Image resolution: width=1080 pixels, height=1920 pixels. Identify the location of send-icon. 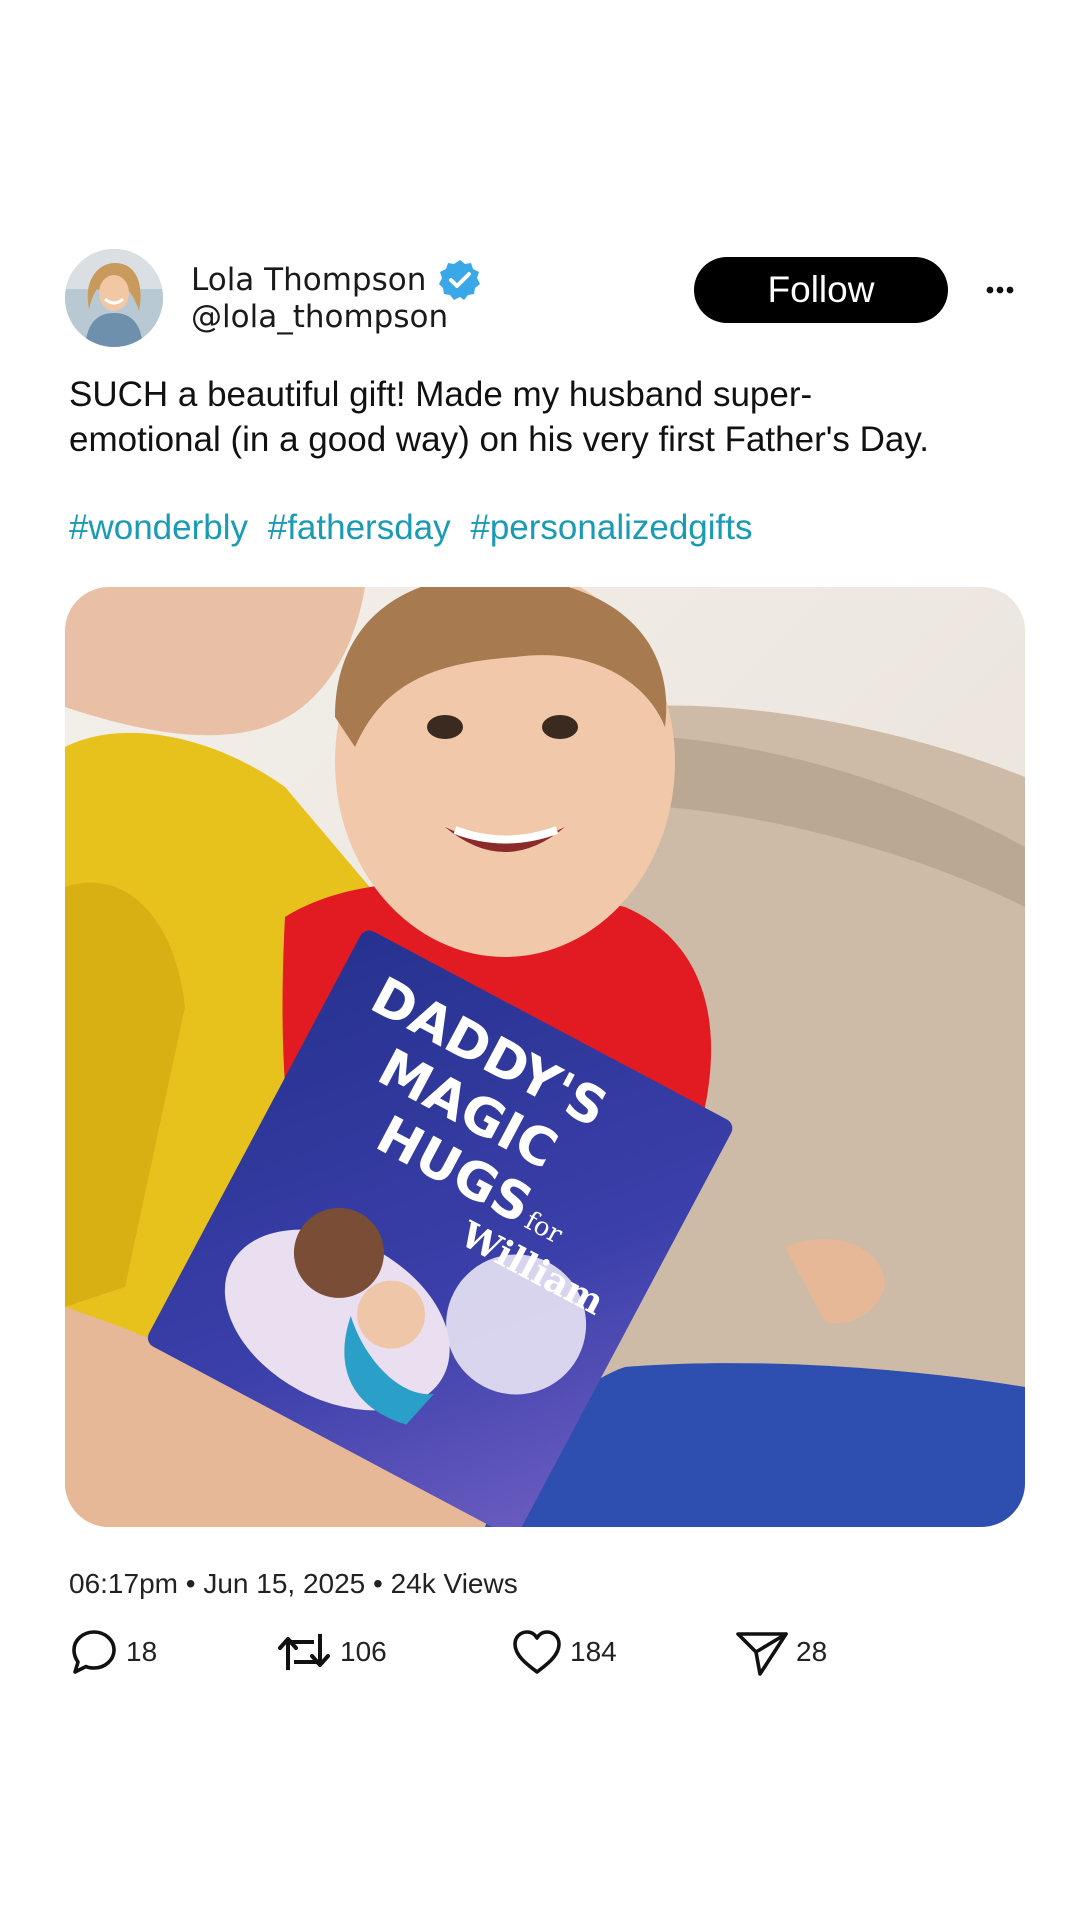
(762, 1654).